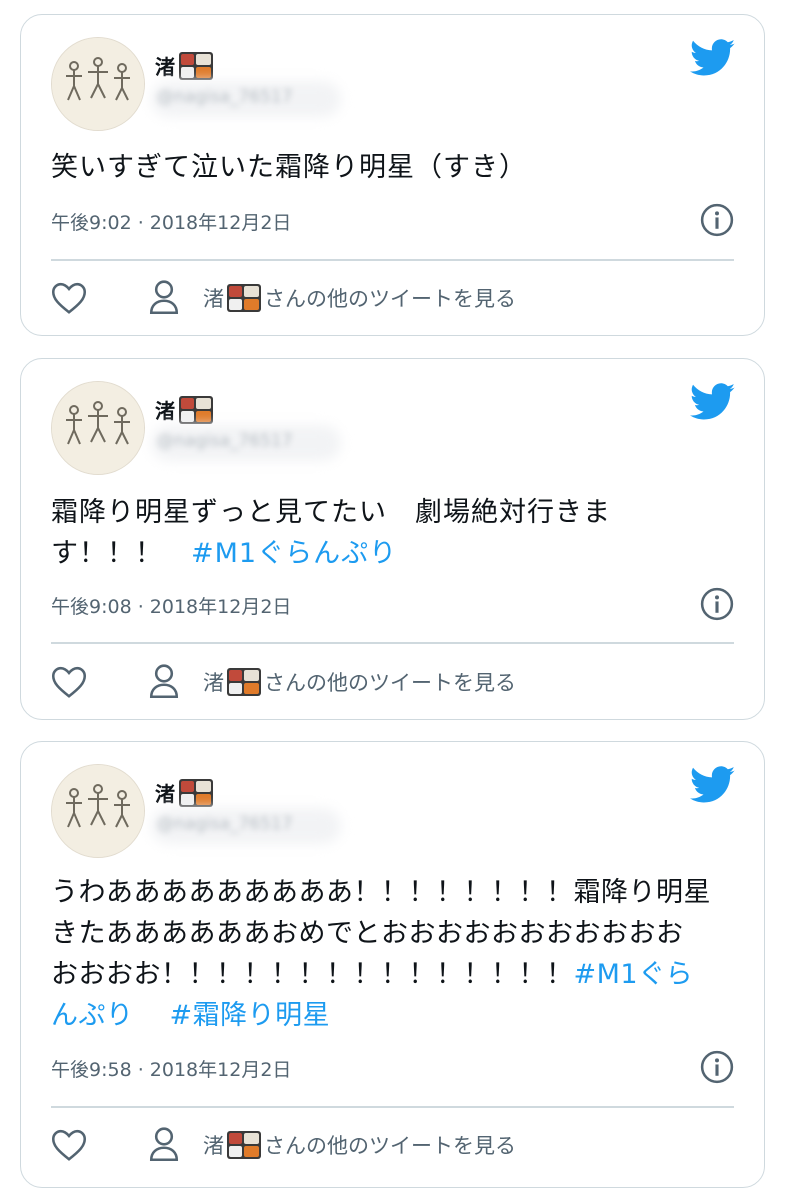 The width and height of the screenshot is (785, 1200). I want to click on tweet-line: きたああああああおめでとおおおおおおおおおおお, so click(367, 933).